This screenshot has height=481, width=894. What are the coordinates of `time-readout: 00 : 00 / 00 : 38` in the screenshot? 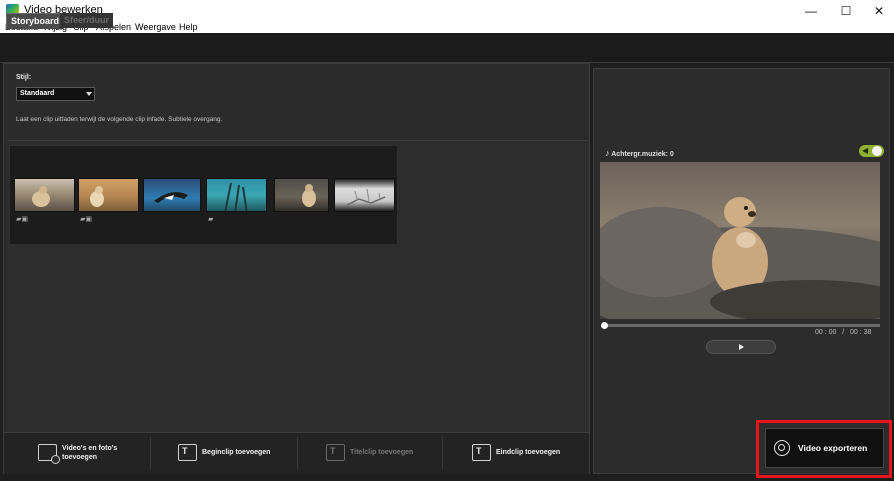 It's located at (843, 332).